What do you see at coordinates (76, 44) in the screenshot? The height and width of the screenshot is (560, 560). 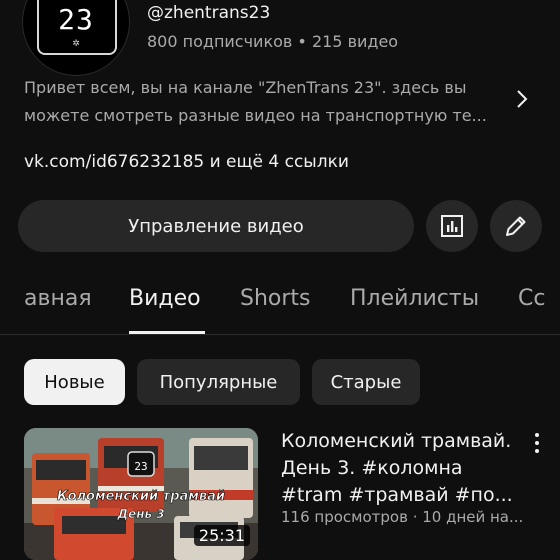 I see `avatar-mark: ✲` at bounding box center [76, 44].